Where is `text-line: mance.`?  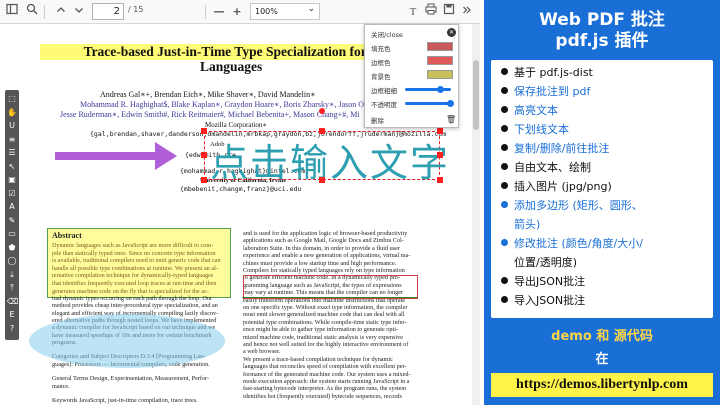
text-line: mance. is located at coordinates (61, 386).